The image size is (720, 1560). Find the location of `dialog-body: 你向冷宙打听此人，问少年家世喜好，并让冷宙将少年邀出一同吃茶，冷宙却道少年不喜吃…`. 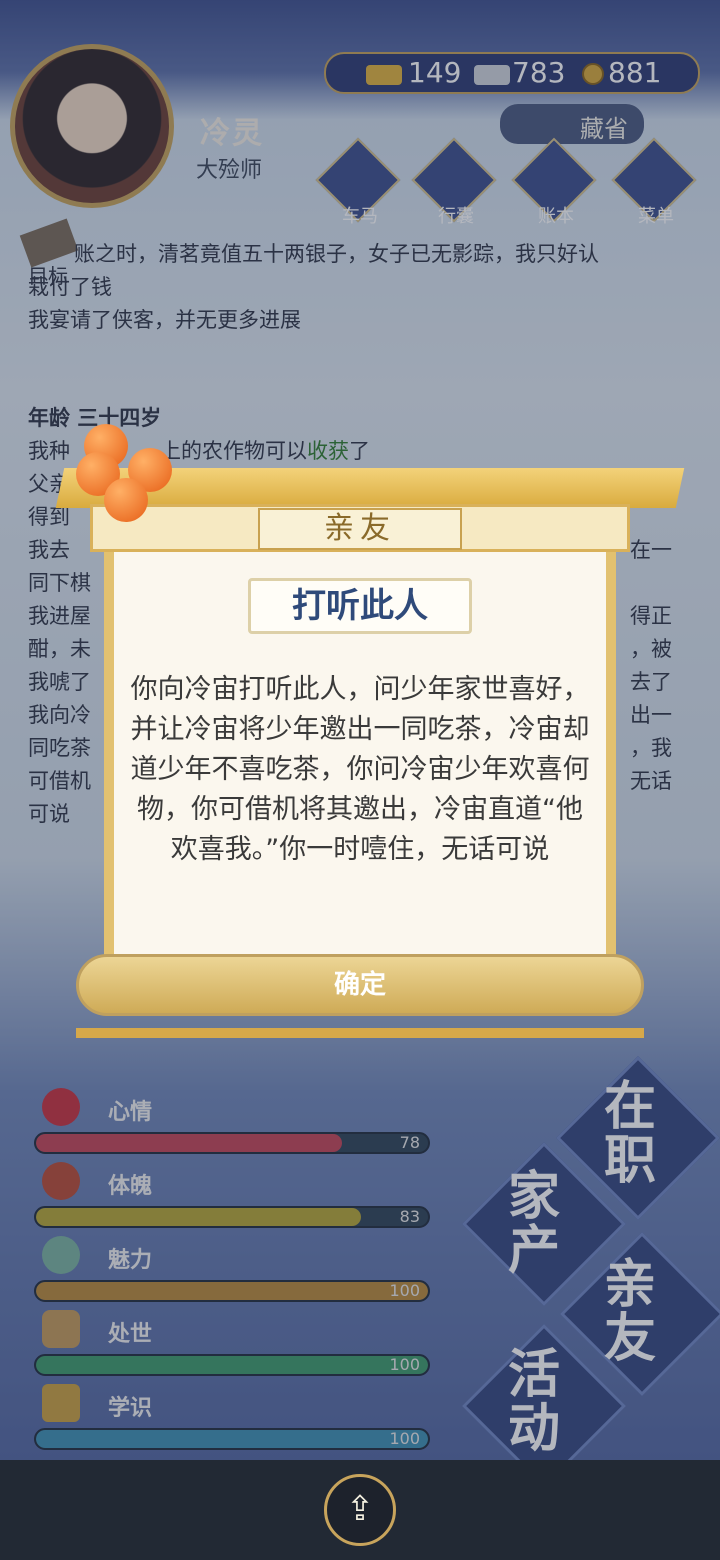

dialog-body: 你向冷宙打听此人，问少年家世喜好，并让冷宙将少年邀出一同吃茶，冷宙却道少年不喜吃… is located at coordinates (360, 769).